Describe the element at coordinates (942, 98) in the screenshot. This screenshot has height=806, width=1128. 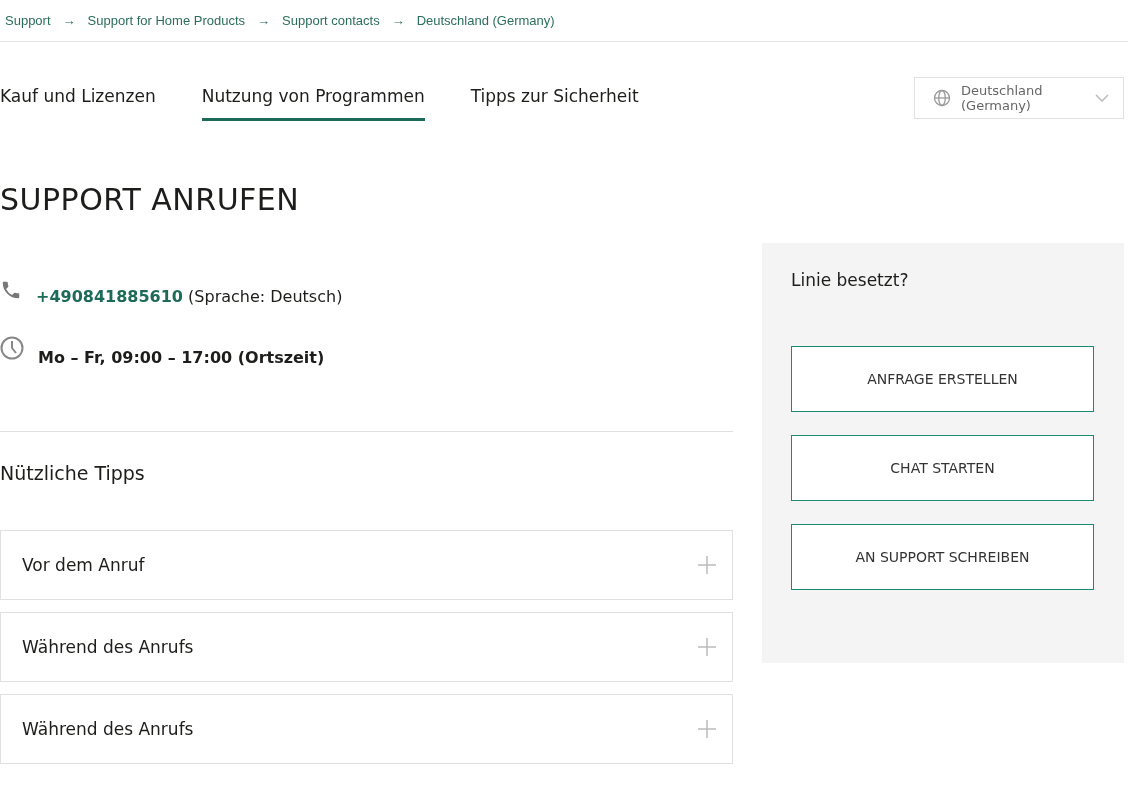
I see `globe-icon` at that location.